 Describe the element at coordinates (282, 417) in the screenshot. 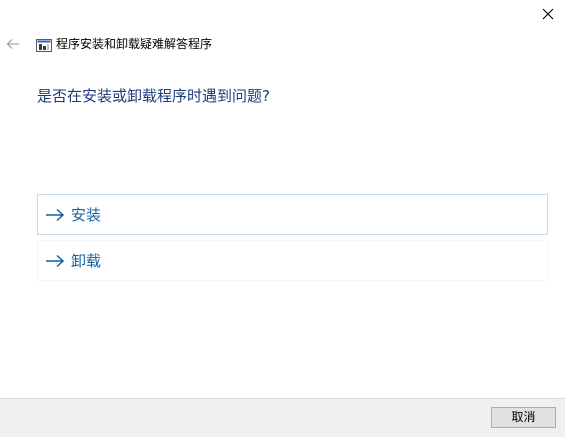

I see `footer-bar: 取消` at that location.